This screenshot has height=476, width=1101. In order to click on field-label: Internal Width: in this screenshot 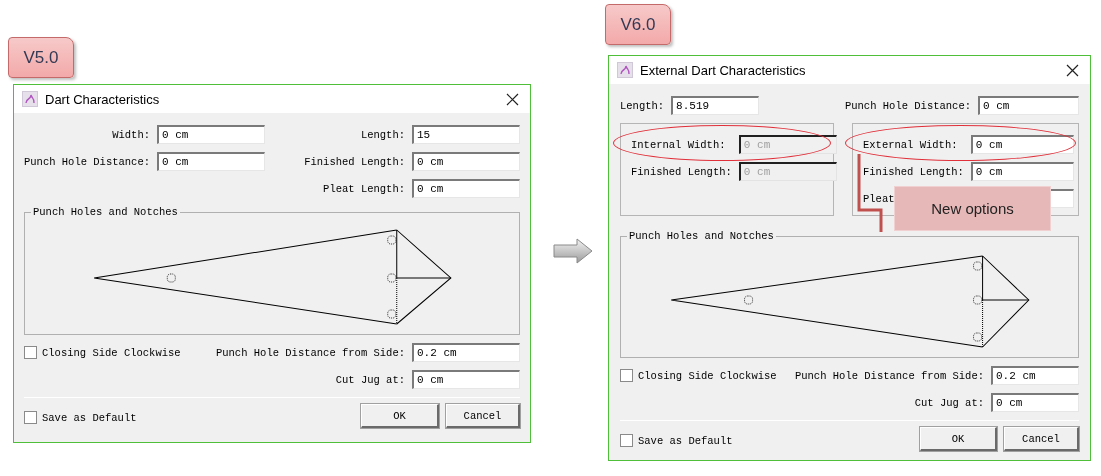, I will do `click(678, 144)`.